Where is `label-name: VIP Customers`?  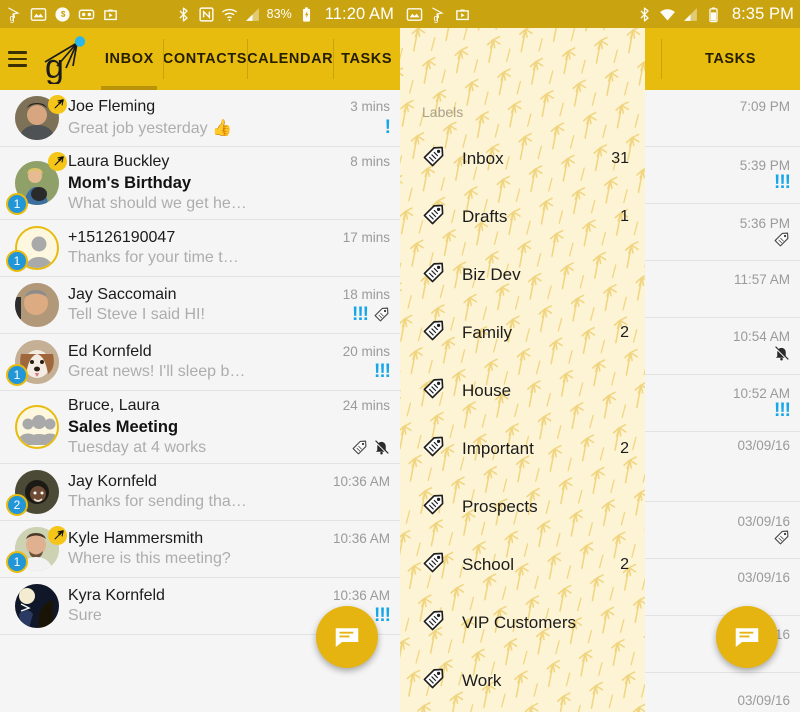
label-name: VIP Customers is located at coordinates (519, 622).